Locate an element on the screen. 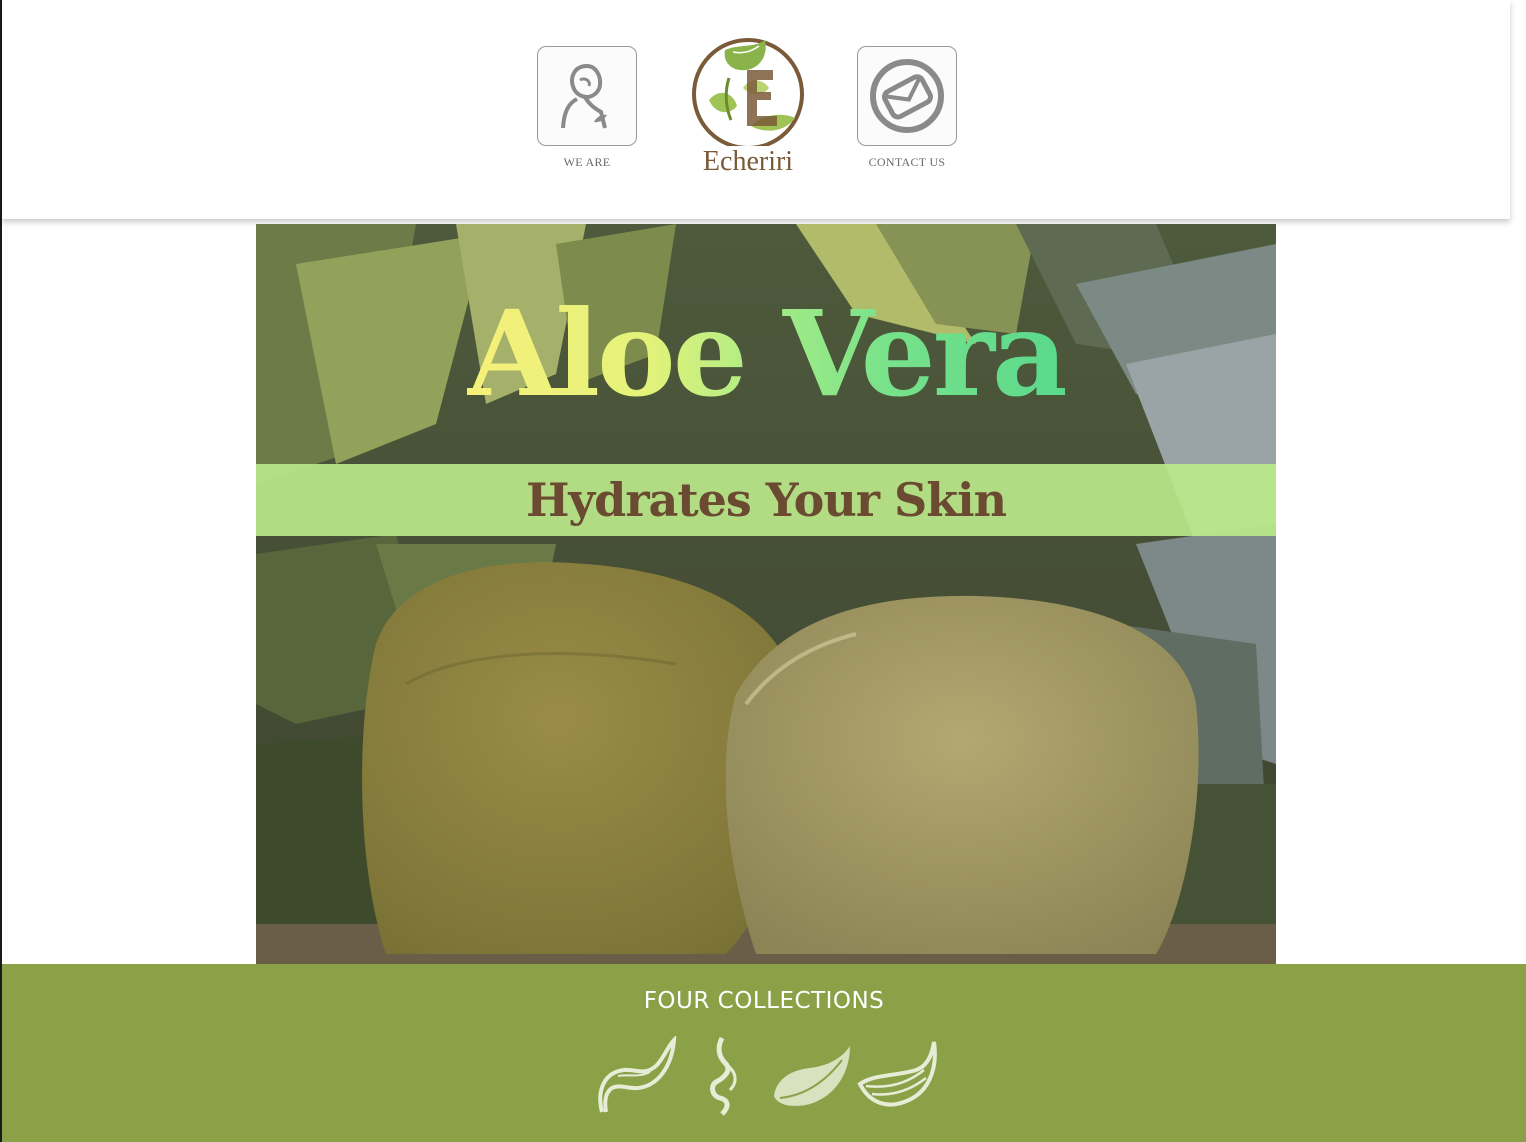  nav-contact-us-label: CONTACT US is located at coordinates (907, 162).